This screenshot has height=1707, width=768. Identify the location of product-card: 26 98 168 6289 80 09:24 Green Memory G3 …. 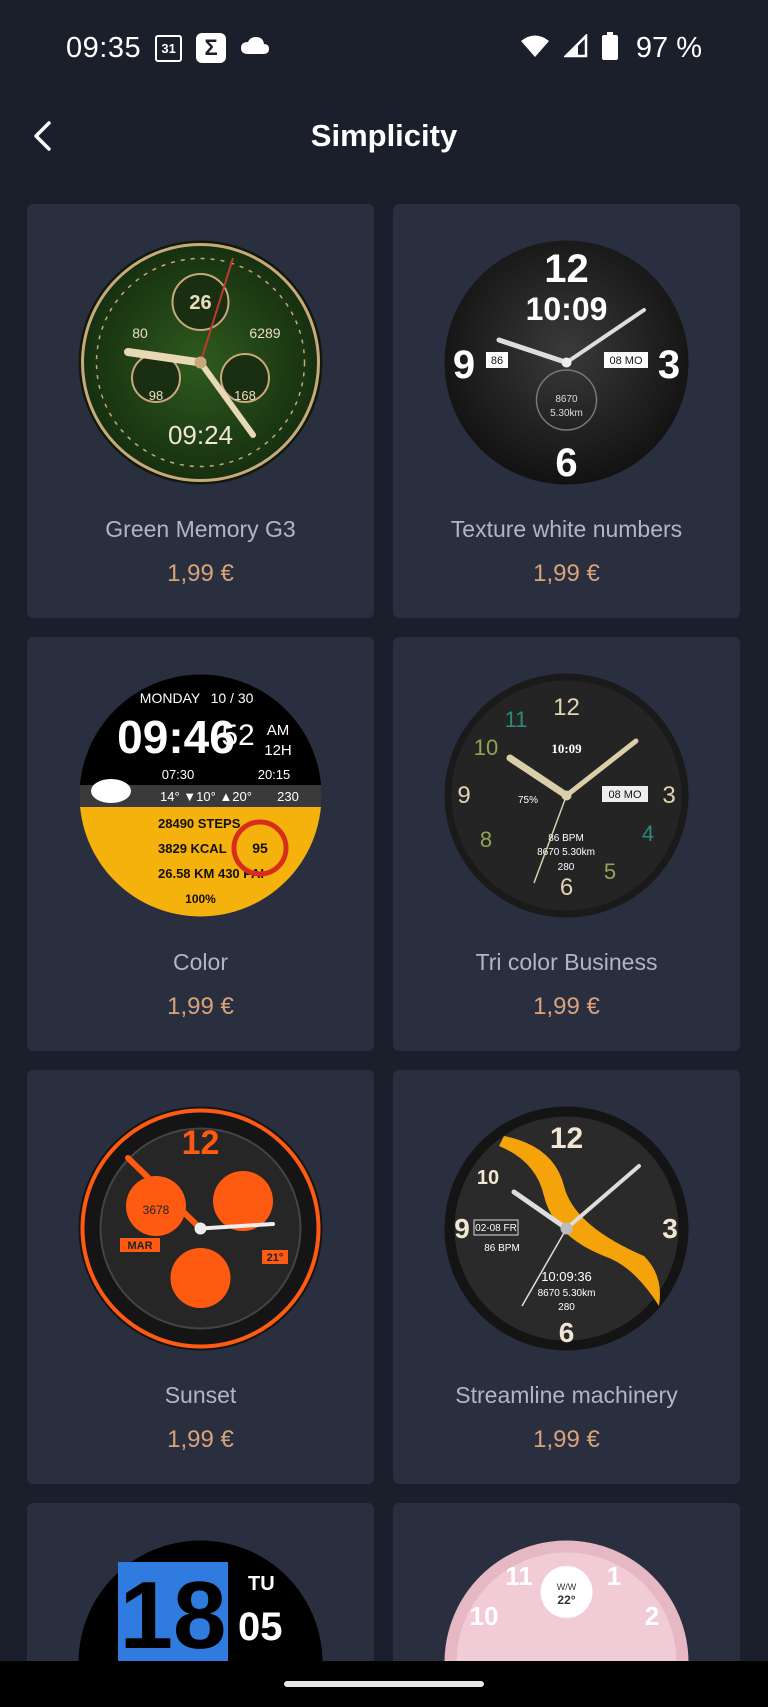
(200, 411).